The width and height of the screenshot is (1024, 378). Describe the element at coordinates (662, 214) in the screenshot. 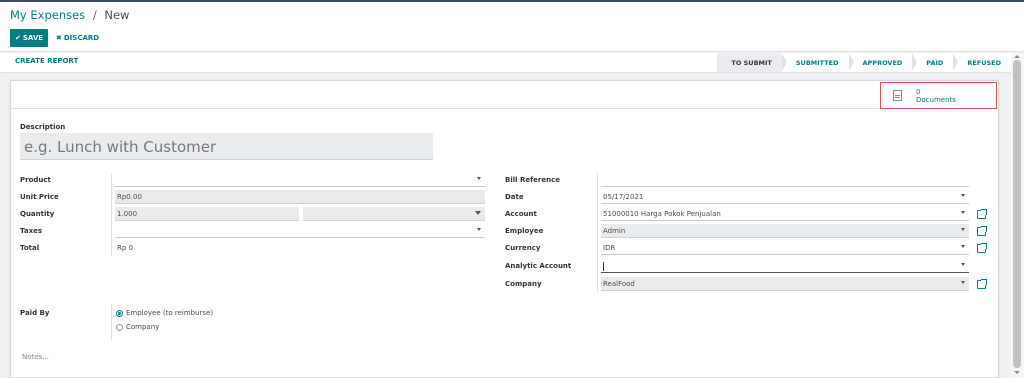

I see `account-value: 51000010 Harga Pokok Penjualan` at that location.